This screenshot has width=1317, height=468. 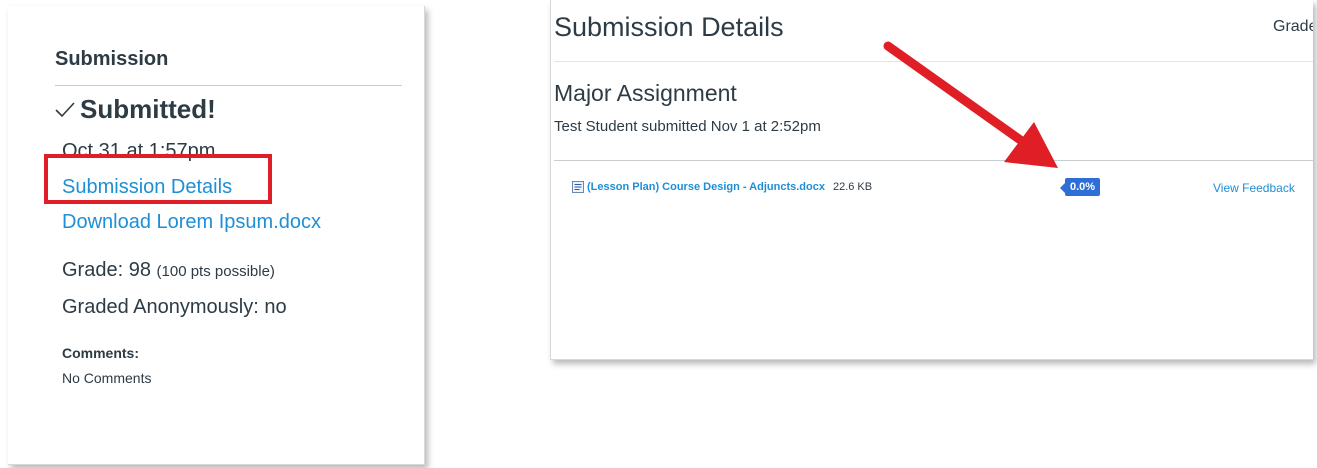 What do you see at coordinates (148, 109) in the screenshot?
I see `submitted-label: Submitted!` at bounding box center [148, 109].